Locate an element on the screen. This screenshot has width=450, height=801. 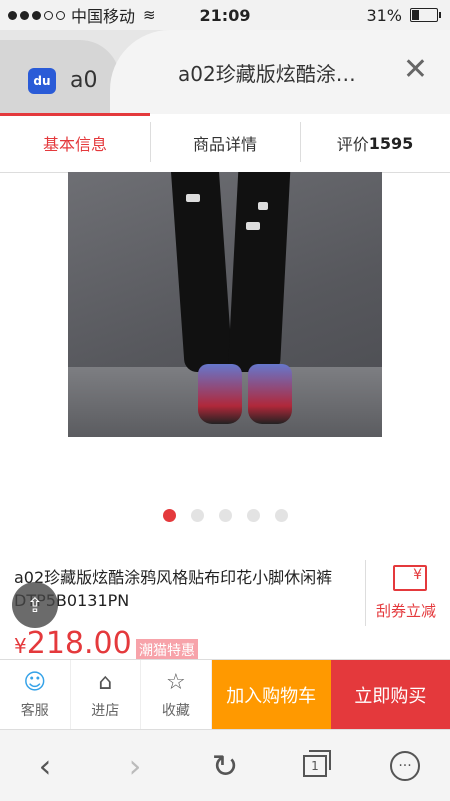
favorite-button: ☆ 收藏 is located at coordinates (176, 695).